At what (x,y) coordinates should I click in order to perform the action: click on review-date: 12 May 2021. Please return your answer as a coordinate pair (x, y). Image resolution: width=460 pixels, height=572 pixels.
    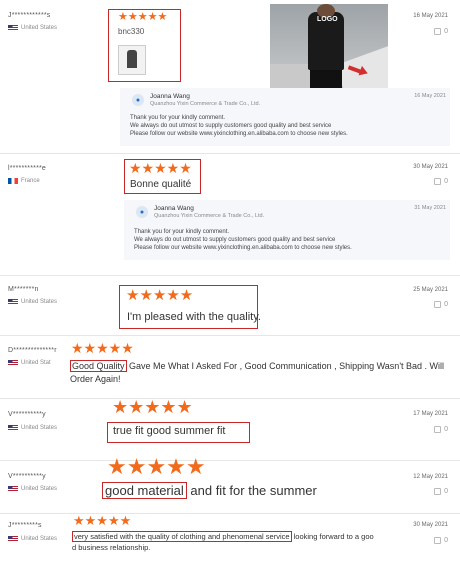
    Looking at the image, I should click on (430, 477).